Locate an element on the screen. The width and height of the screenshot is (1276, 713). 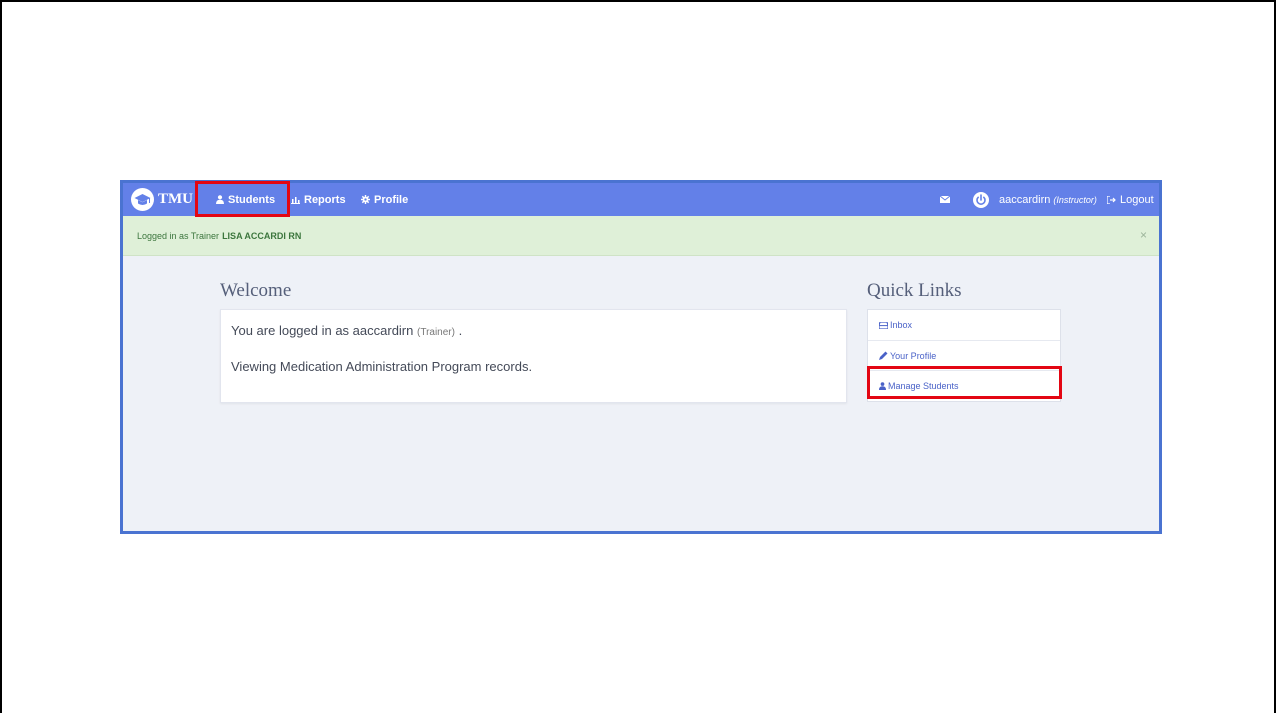
login-alert: Logged in as Trainer LISA ACCARDI RN × is located at coordinates (641, 236).